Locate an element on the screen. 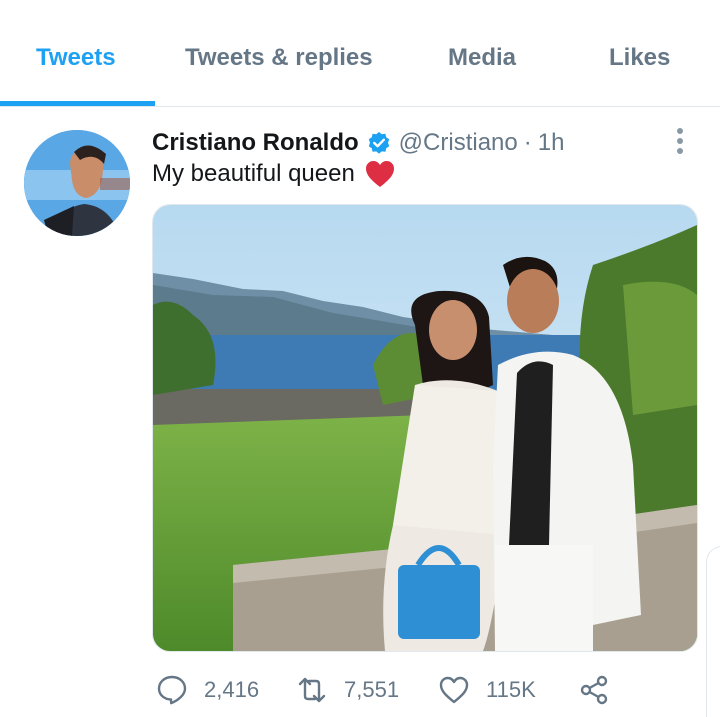 The image size is (720, 717). like-button: 115K is located at coordinates (487, 690).